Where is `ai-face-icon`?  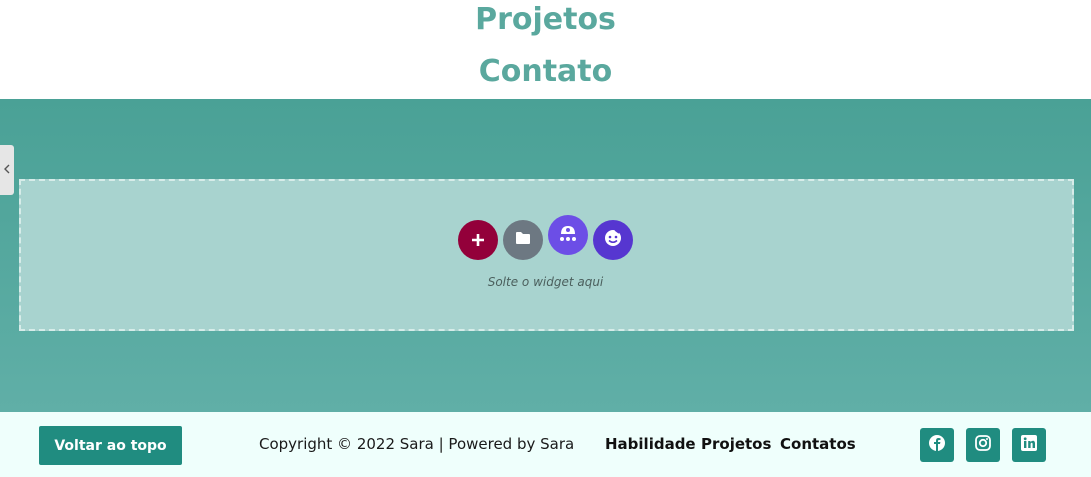
ai-face-icon is located at coordinates (613, 240).